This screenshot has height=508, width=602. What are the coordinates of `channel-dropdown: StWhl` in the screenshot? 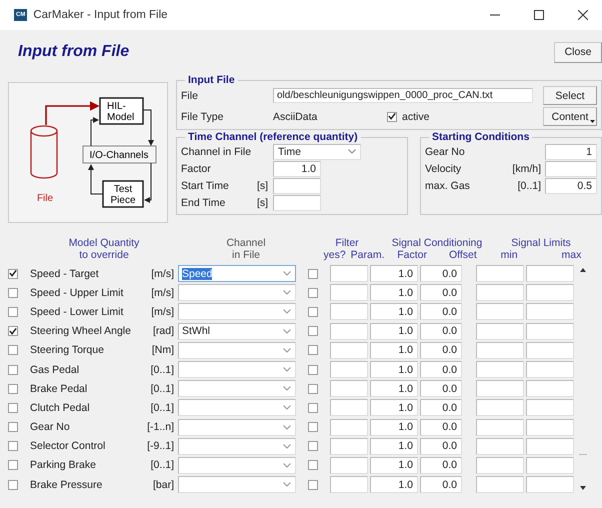 It's located at (237, 331).